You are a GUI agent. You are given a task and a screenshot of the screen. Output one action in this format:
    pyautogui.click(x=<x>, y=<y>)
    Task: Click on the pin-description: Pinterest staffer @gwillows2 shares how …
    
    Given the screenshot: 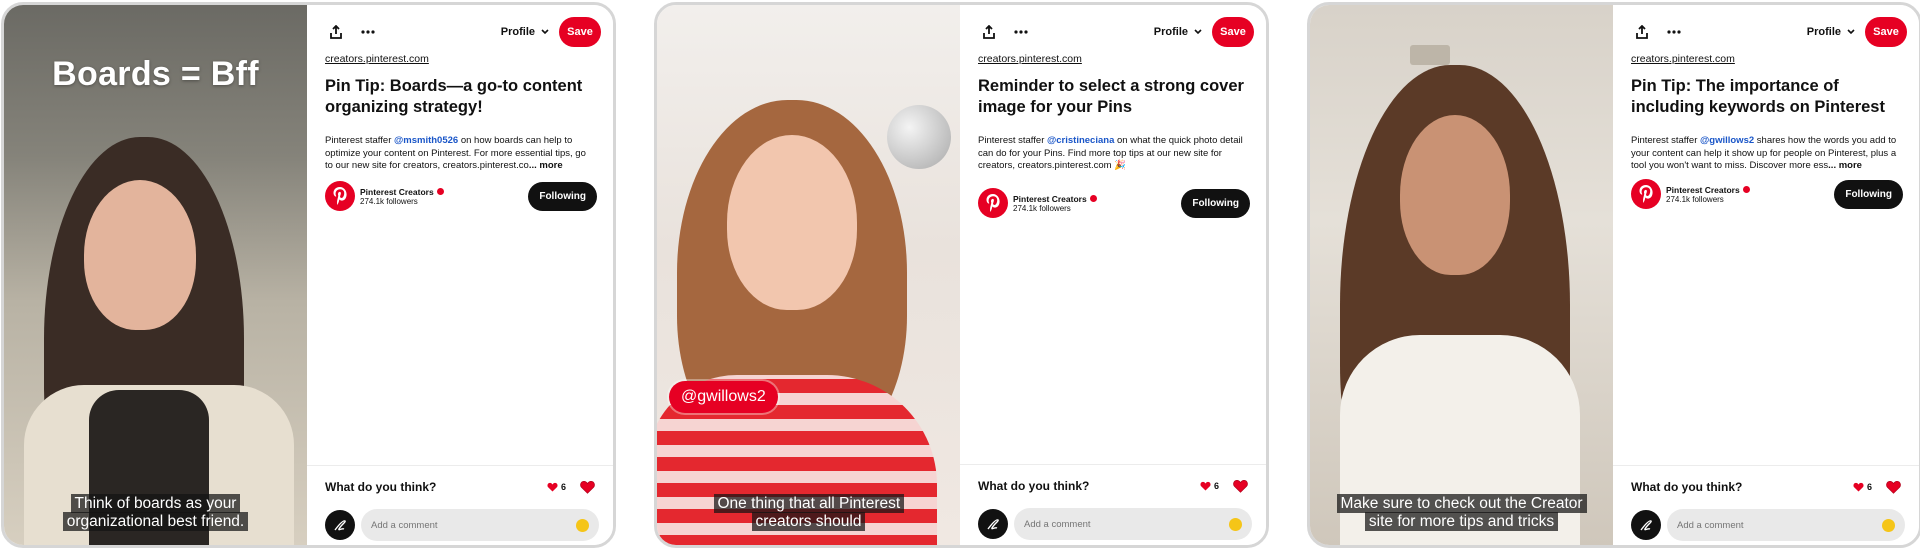 What is the action you would take?
    pyautogui.click(x=1764, y=153)
    